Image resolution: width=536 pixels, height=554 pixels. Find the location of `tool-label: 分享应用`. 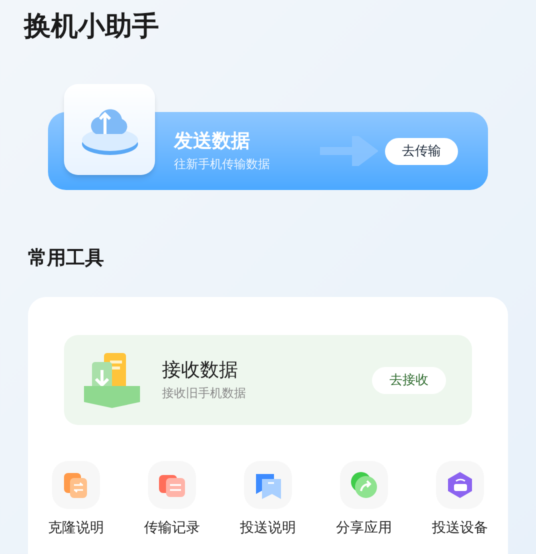

tool-label: 分享应用 is located at coordinates (364, 527).